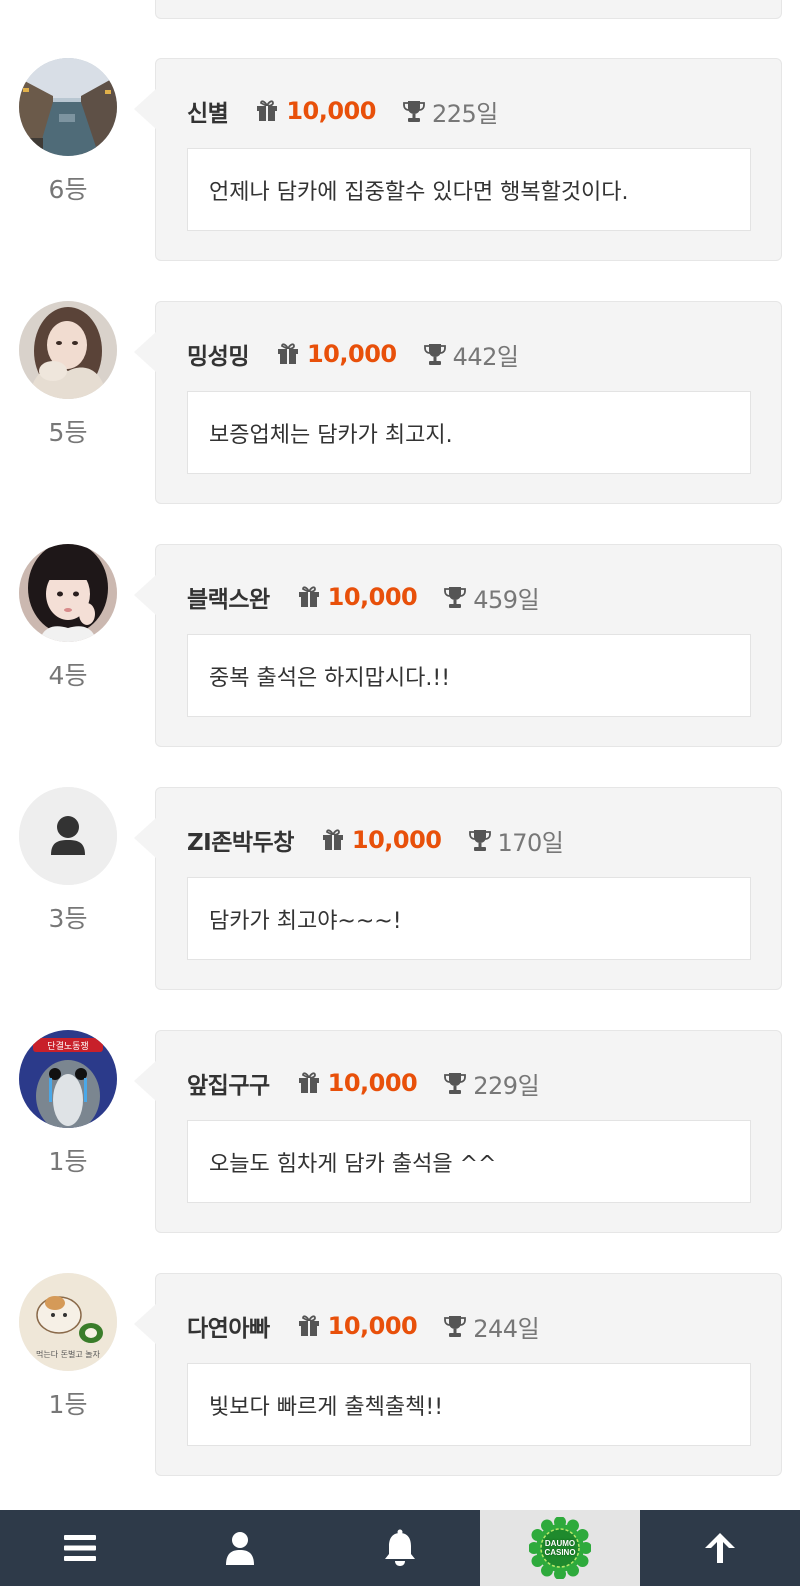 The image size is (800, 1586). I want to click on comment-card: 신별 10,000 225일언제나 담카에 집중할수 있다면 행복할것이다., so click(458, 159).